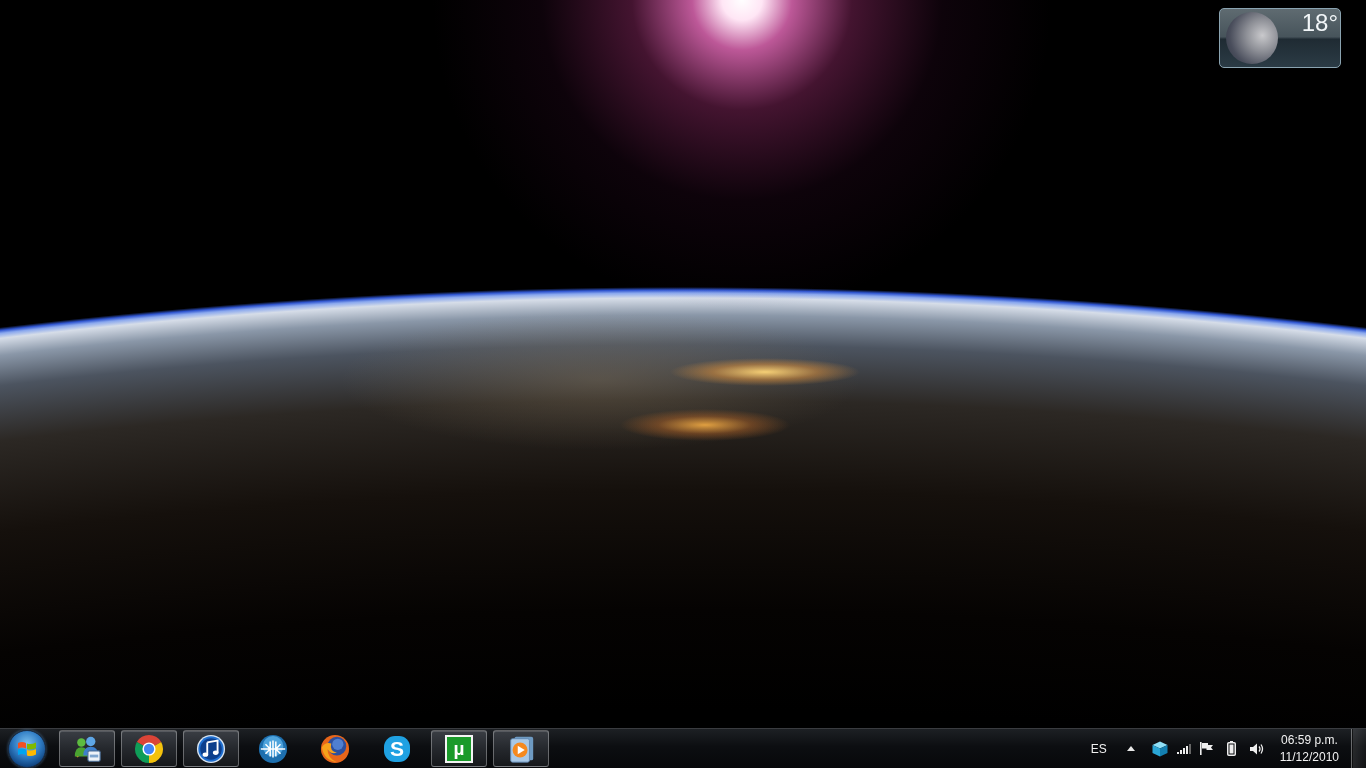 The height and width of the screenshot is (768, 1366). I want to click on ring-logo-icon, so click(149, 748).